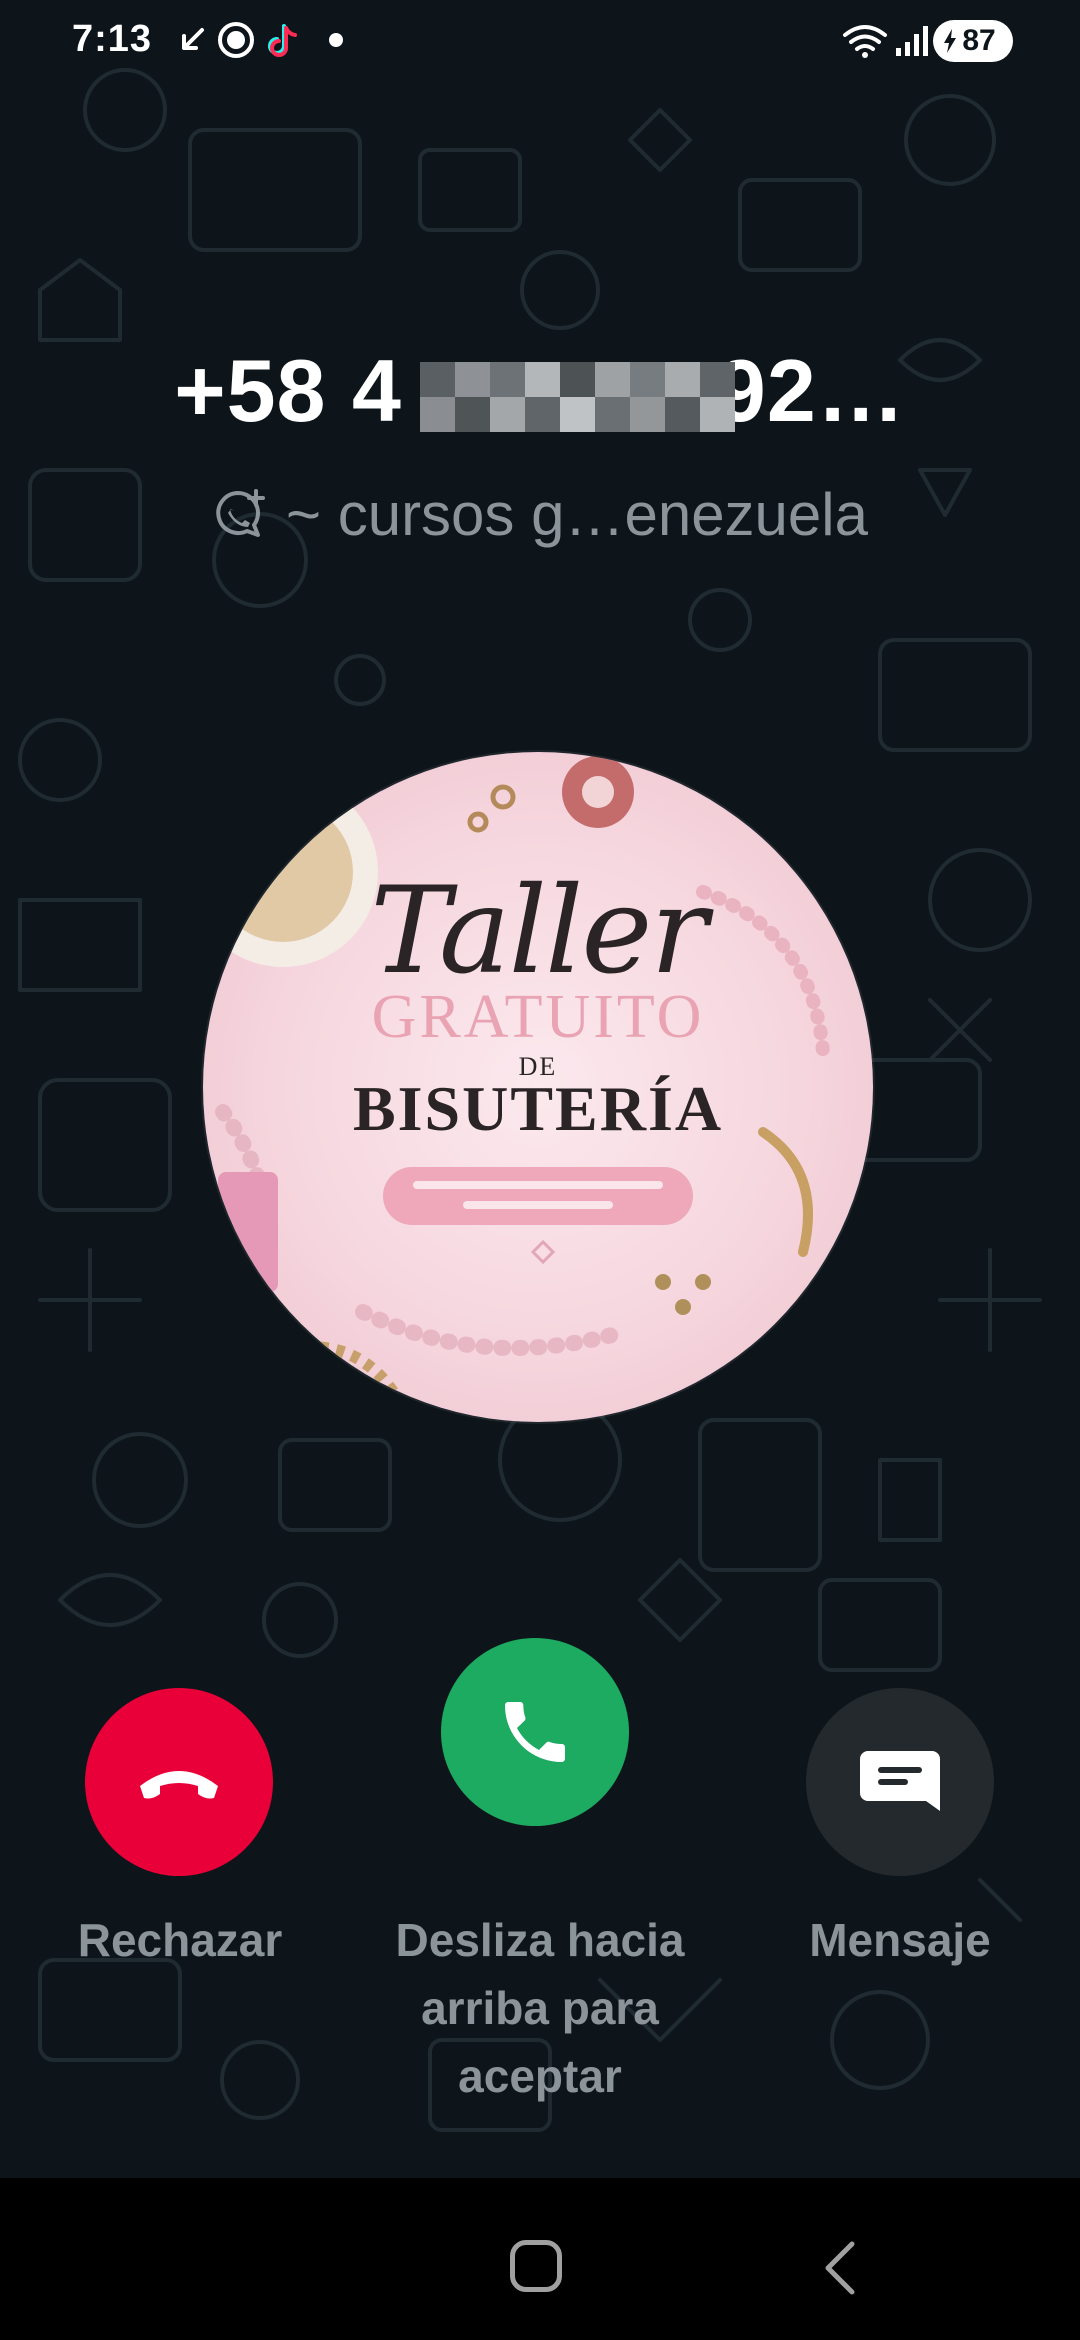 Image resolution: width=1080 pixels, height=2340 pixels. Describe the element at coordinates (282, 40) in the screenshot. I see `tiktok-icon` at that location.